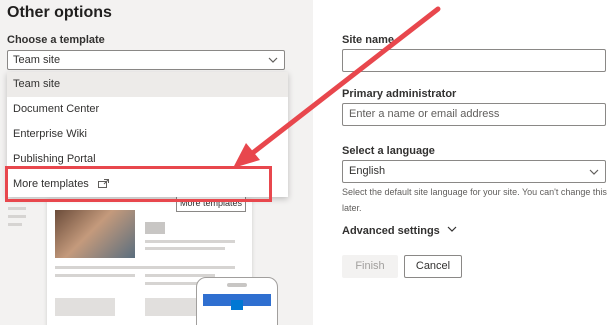 This screenshot has height=325, width=609. Describe the element at coordinates (146, 60) in the screenshot. I see `template-select: Team site` at that location.